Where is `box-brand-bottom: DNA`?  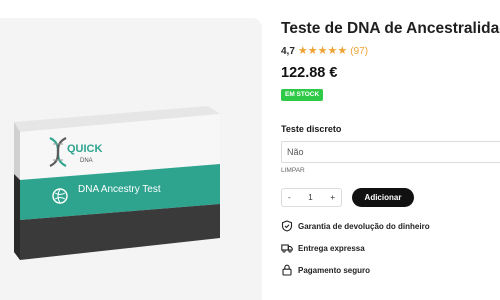 box-brand-bottom: DNA is located at coordinates (86, 161).